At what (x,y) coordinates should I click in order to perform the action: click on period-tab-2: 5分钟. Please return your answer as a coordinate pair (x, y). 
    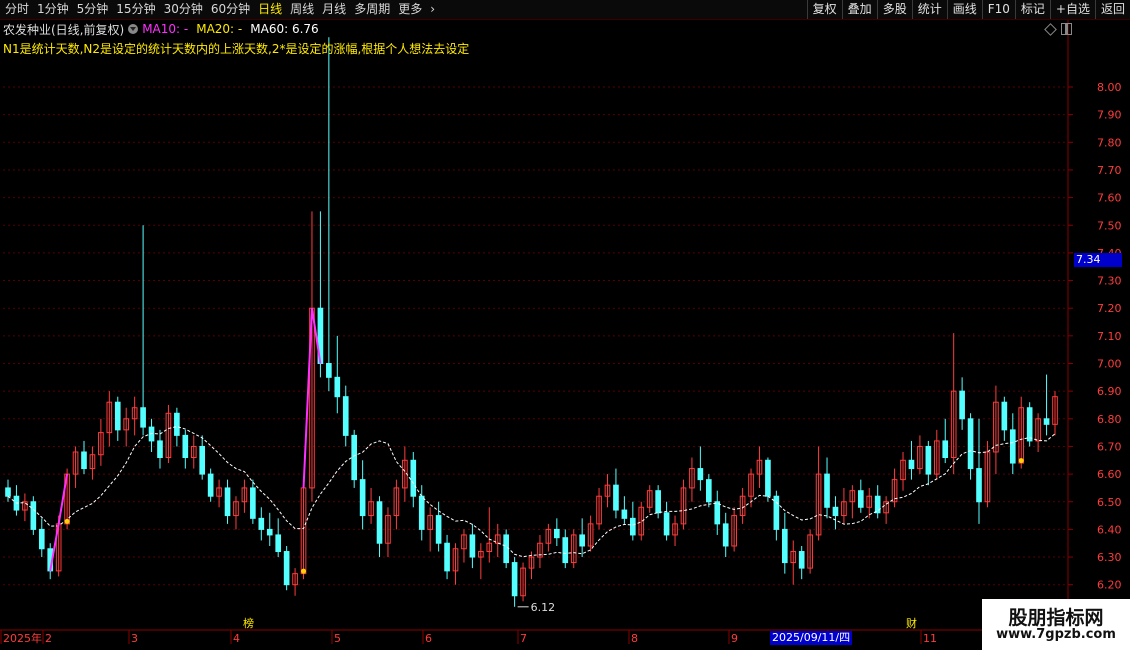
    Looking at the image, I should click on (93, 9).